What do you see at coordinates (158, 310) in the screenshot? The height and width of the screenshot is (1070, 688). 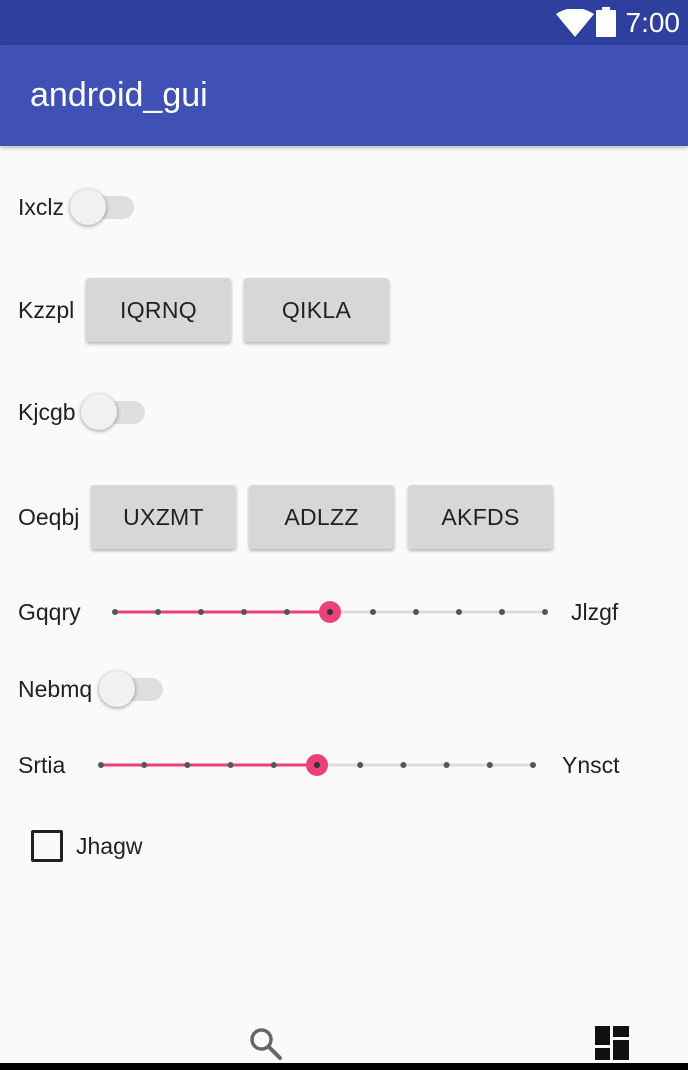 I see `iqrnq-button: IQRNQ` at bounding box center [158, 310].